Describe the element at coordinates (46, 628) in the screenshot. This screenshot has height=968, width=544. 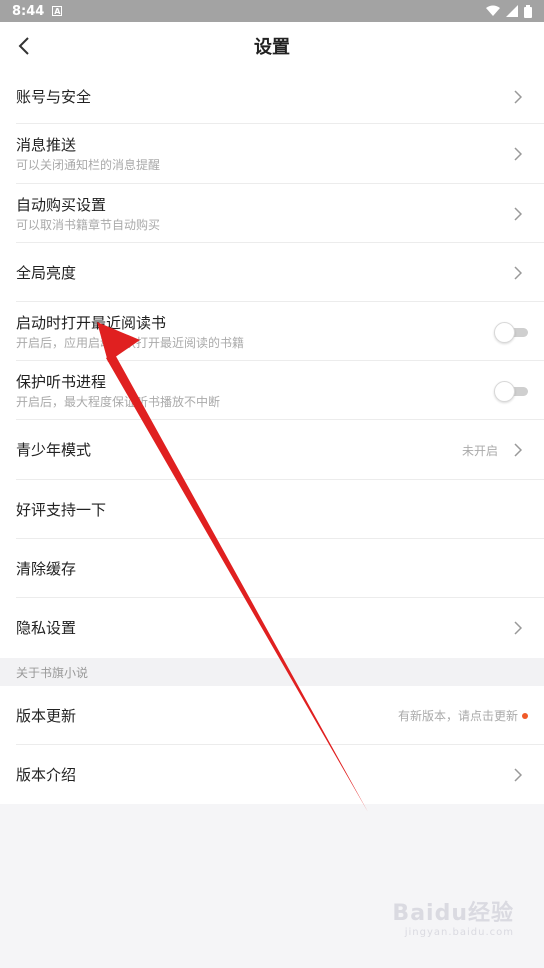
I see `row-label: 隐私设置` at that location.